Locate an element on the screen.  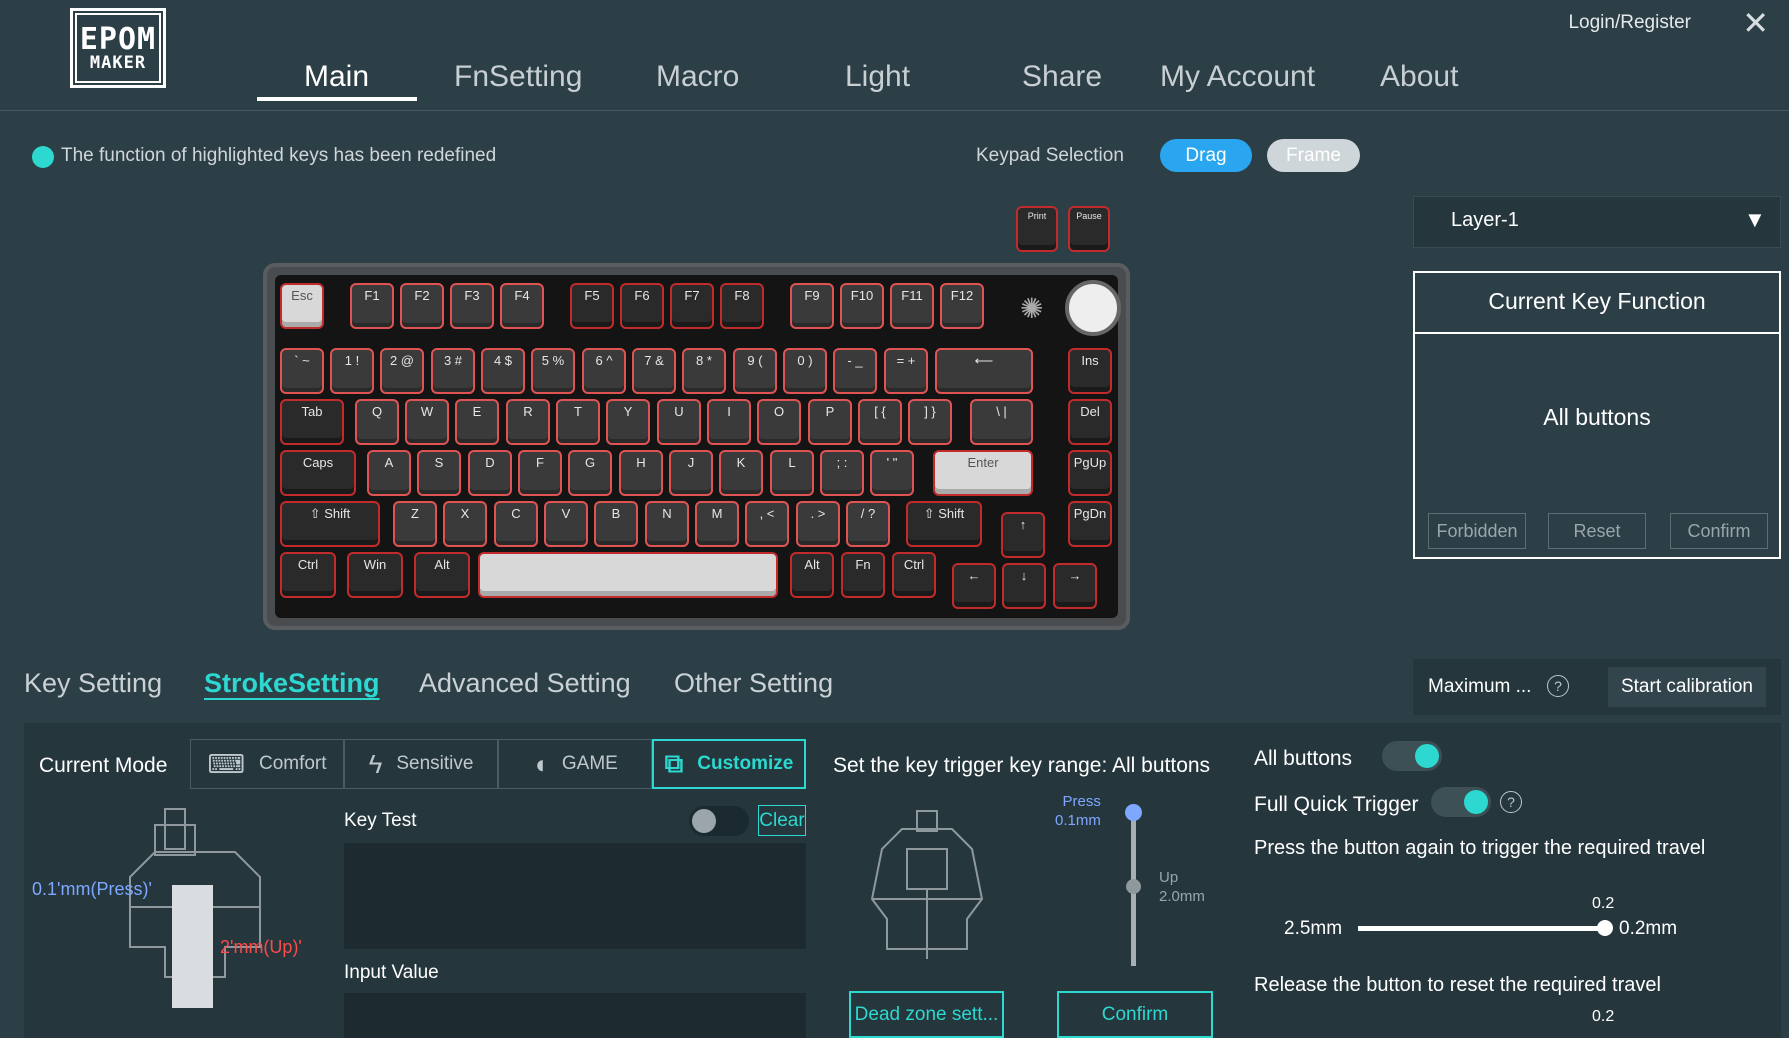
key-caps-row-7: K is located at coordinates (741, 473).